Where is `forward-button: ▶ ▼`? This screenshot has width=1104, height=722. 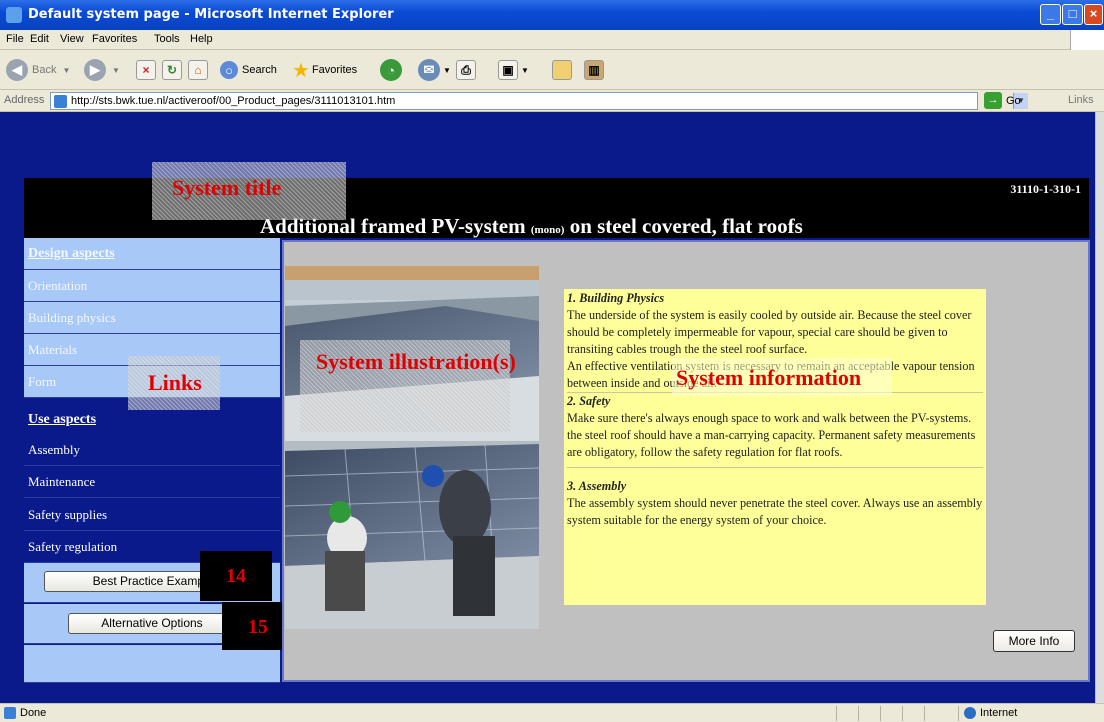 forward-button: ▶ ▼ is located at coordinates (102, 70).